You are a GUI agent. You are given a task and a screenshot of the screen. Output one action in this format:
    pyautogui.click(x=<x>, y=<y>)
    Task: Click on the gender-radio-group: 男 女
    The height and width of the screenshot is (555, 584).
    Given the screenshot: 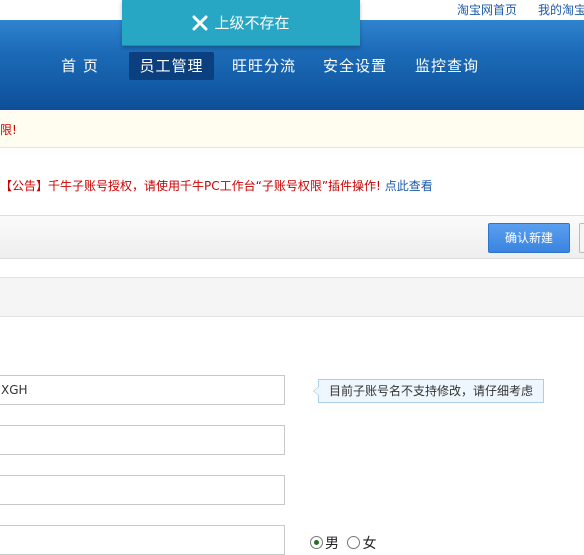 What is the action you would take?
    pyautogui.click(x=345, y=543)
    